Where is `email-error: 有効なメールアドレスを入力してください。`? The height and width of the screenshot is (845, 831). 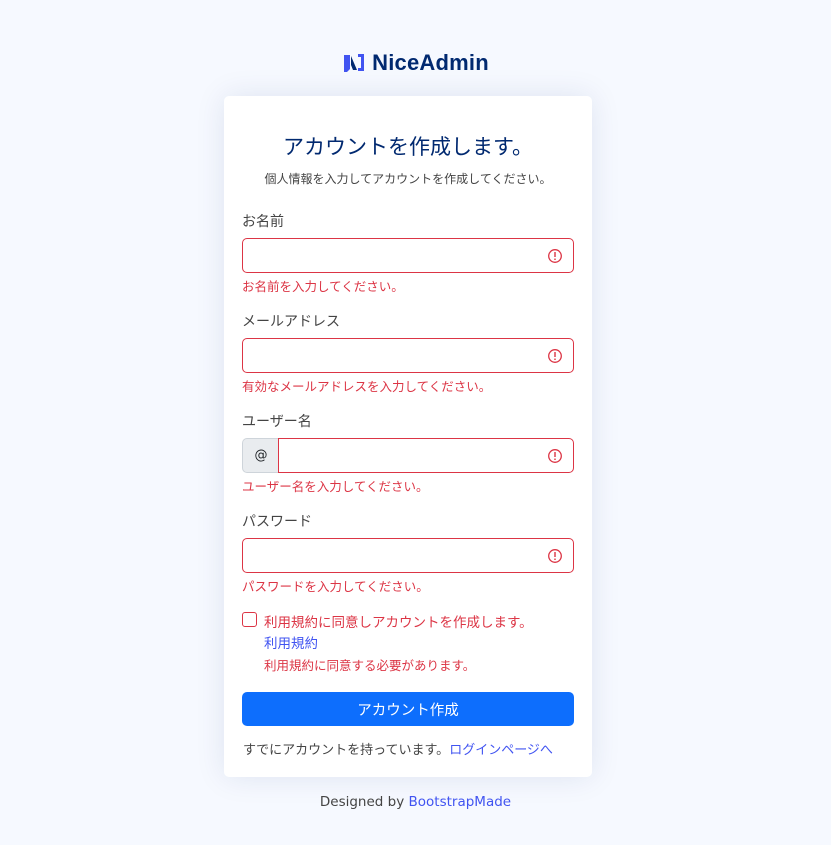
email-error: 有効なメールアドレスを入力してください。 is located at coordinates (367, 386).